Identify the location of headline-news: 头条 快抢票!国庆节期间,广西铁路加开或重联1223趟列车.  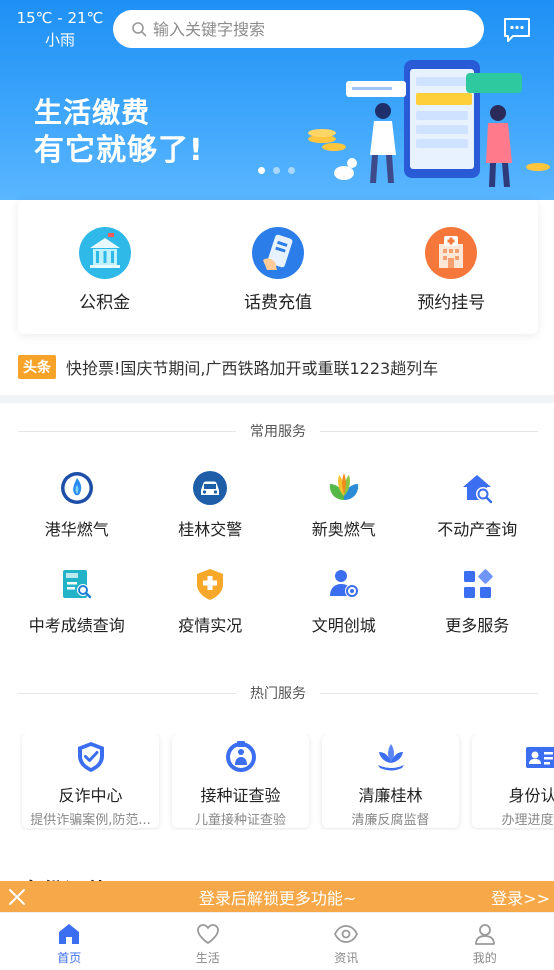
(278, 367).